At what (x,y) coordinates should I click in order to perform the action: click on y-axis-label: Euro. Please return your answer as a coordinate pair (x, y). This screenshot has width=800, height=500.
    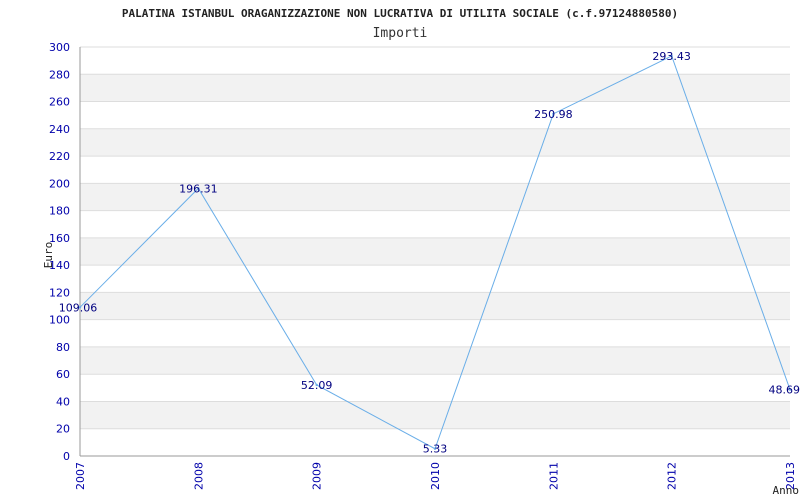
    Looking at the image, I should click on (48, 255).